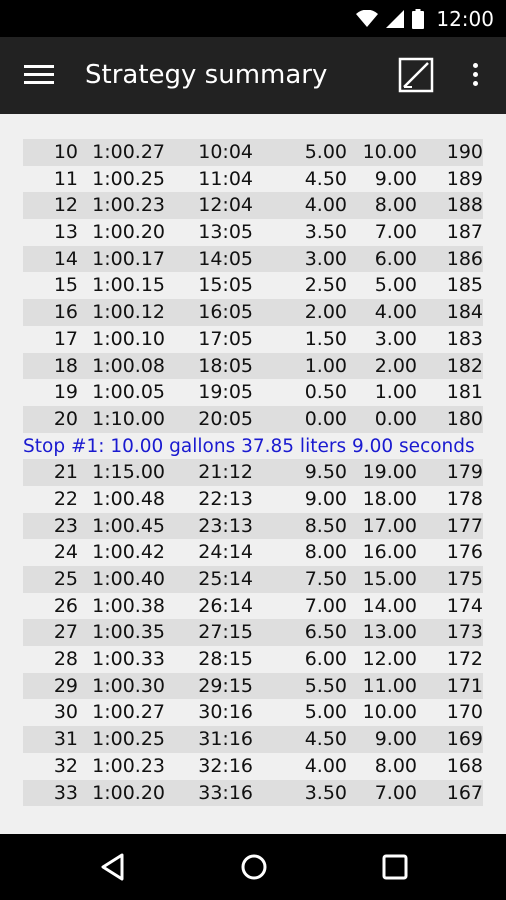 The width and height of the screenshot is (506, 900). What do you see at coordinates (65, 739) in the screenshot?
I see `lap-number-cell: 31` at bounding box center [65, 739].